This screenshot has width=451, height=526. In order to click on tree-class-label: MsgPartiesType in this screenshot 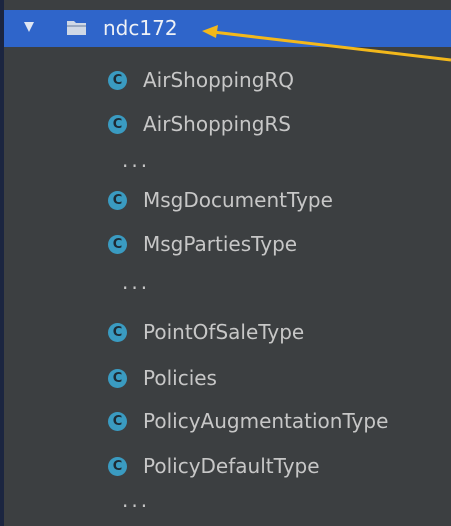, I will do `click(220, 244)`.